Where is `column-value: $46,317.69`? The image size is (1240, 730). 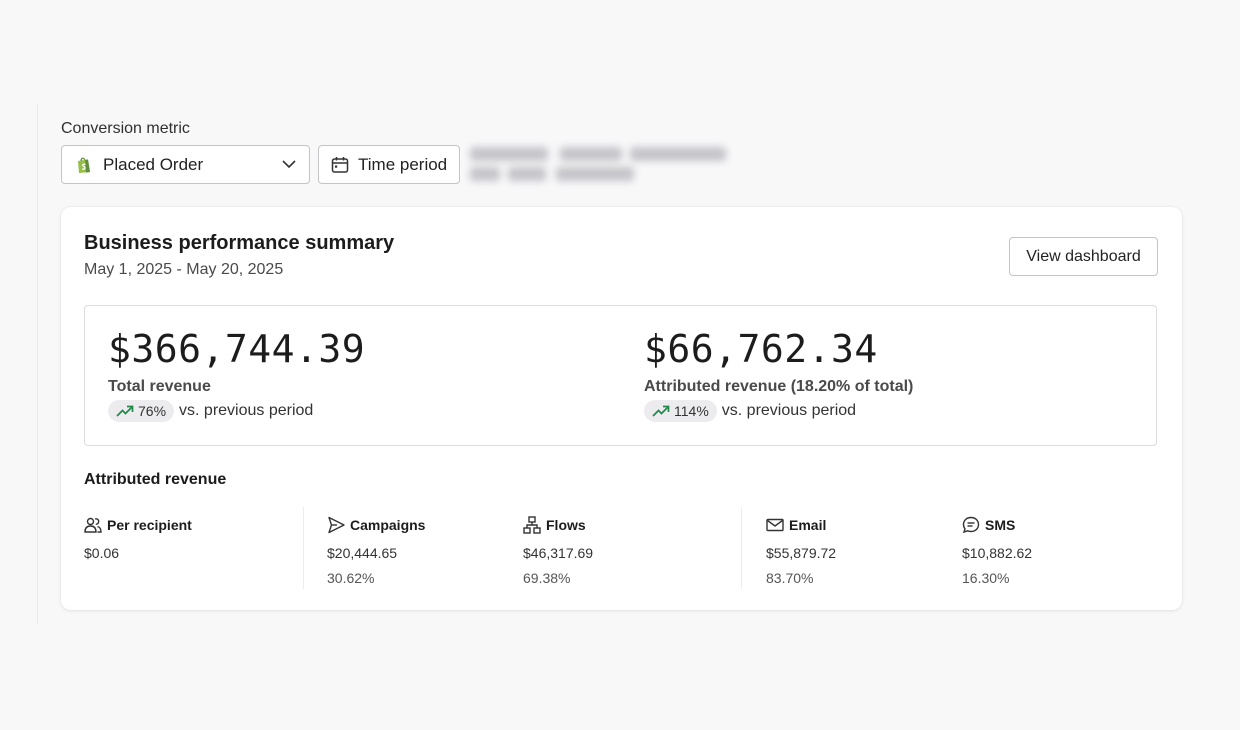 column-value: $46,317.69 is located at coordinates (558, 553).